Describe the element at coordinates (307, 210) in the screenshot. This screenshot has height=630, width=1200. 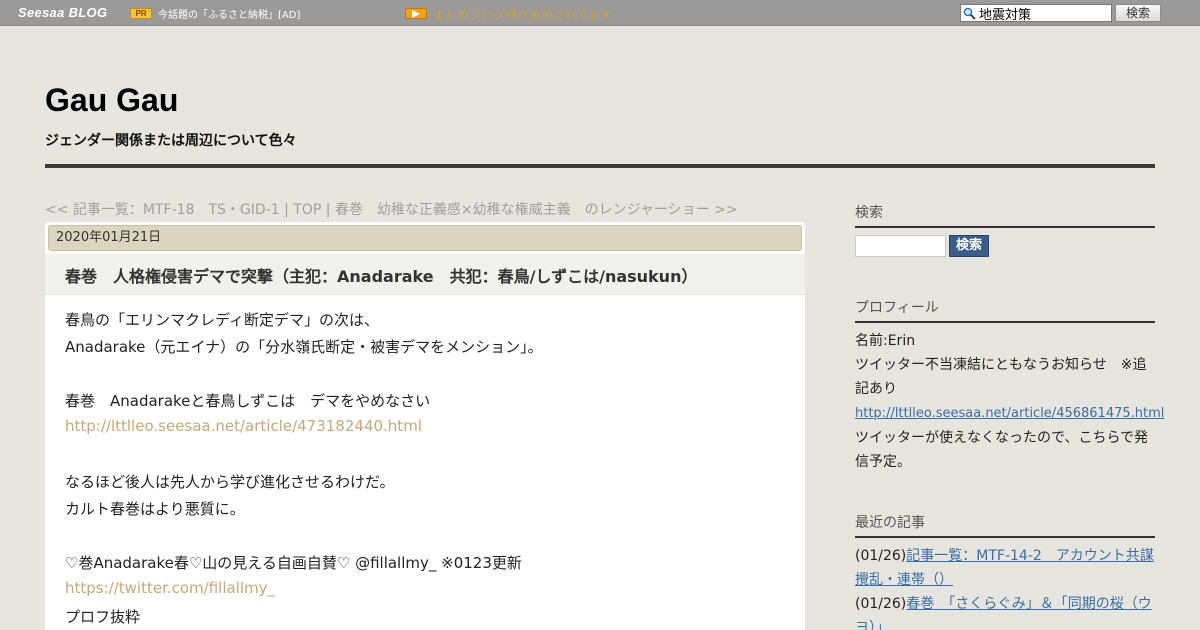
I see `top-link: TOP` at that location.